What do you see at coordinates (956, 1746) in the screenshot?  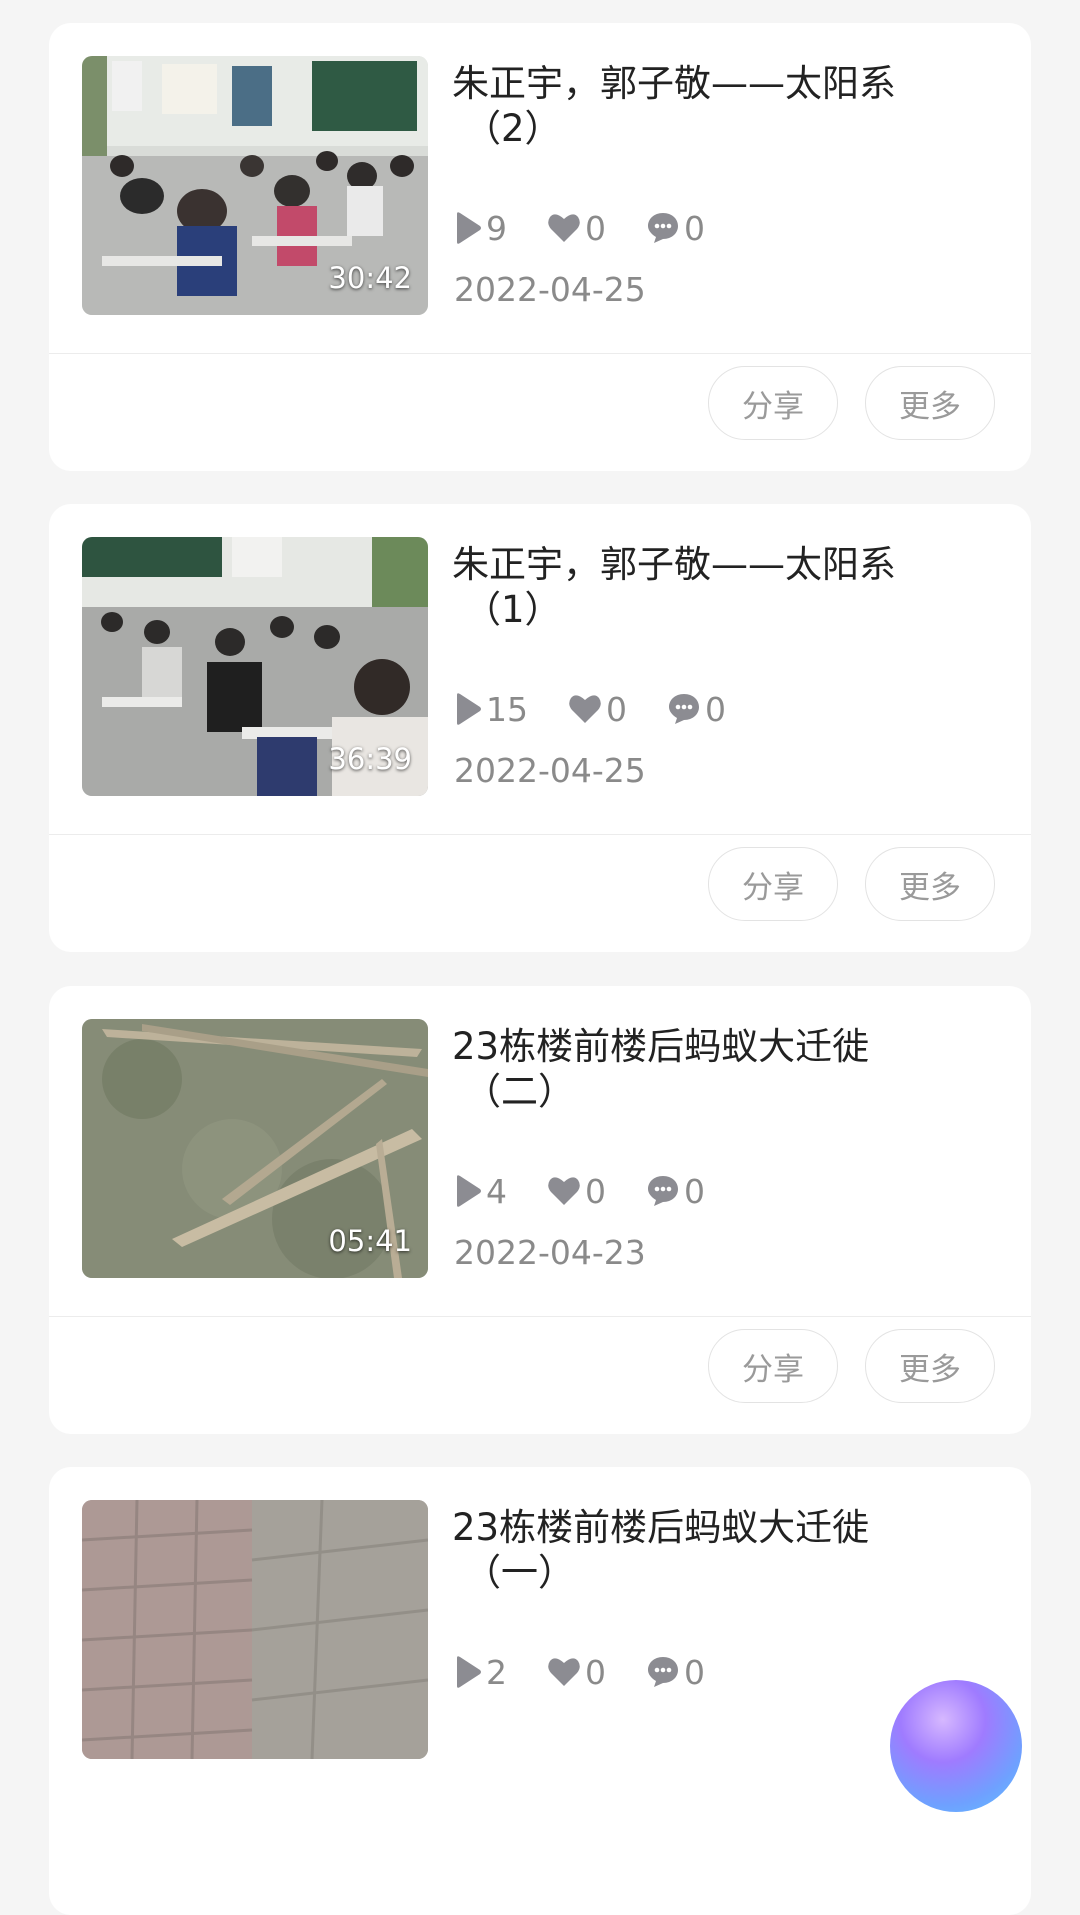 I see `floating-action-button` at bounding box center [956, 1746].